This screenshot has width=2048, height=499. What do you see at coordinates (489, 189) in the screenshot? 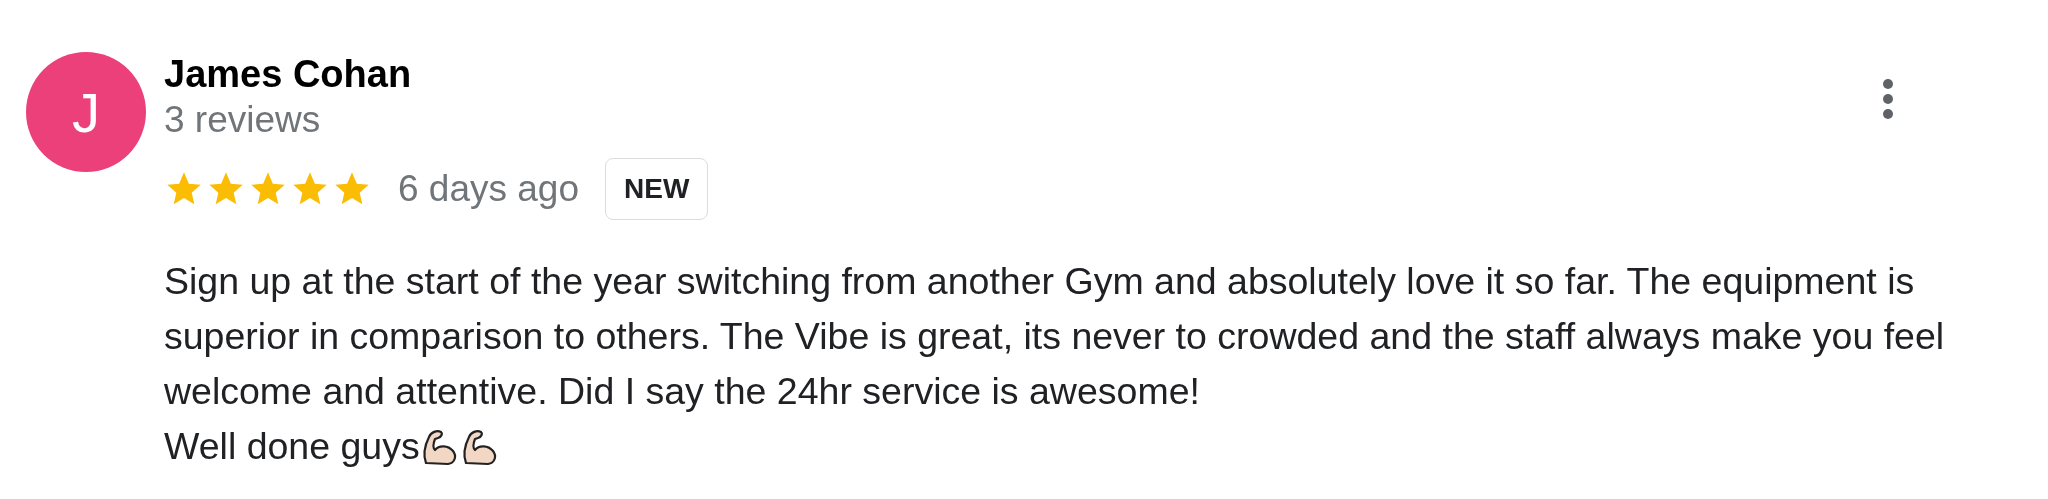
I see `review-time: 6 days ago` at bounding box center [489, 189].